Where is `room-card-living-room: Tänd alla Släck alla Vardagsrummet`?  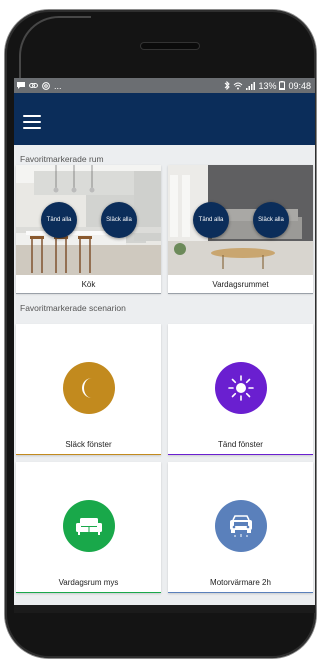 room-card-living-room: Tänd alla Släck alla Vardagsrummet is located at coordinates (240, 229).